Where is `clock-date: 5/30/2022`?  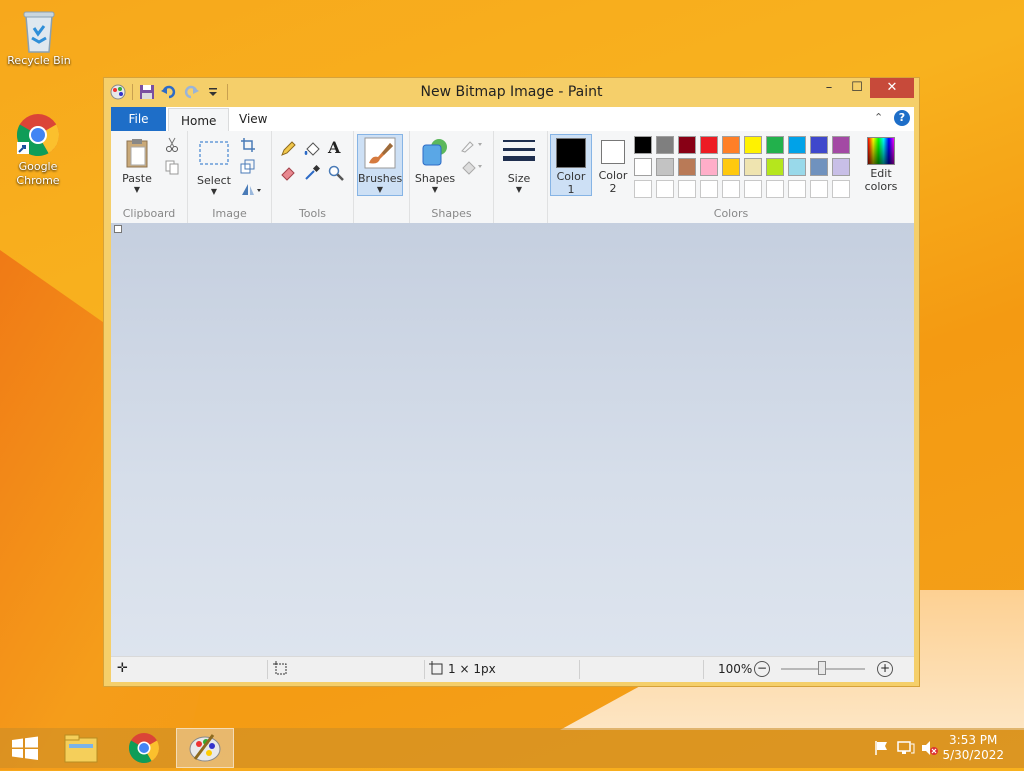 clock-date: 5/30/2022 is located at coordinates (973, 755).